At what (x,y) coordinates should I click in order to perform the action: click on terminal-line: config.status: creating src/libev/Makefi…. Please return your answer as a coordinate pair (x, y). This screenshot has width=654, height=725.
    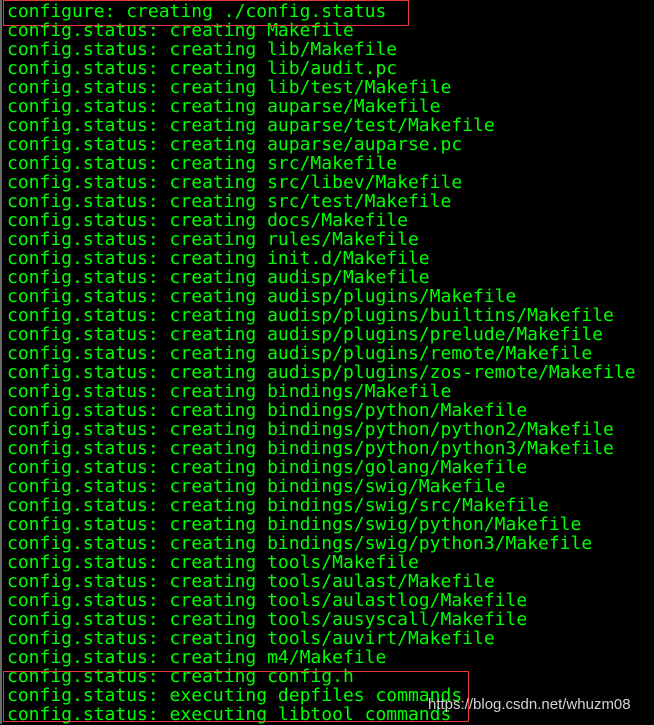
    Looking at the image, I should click on (235, 182).